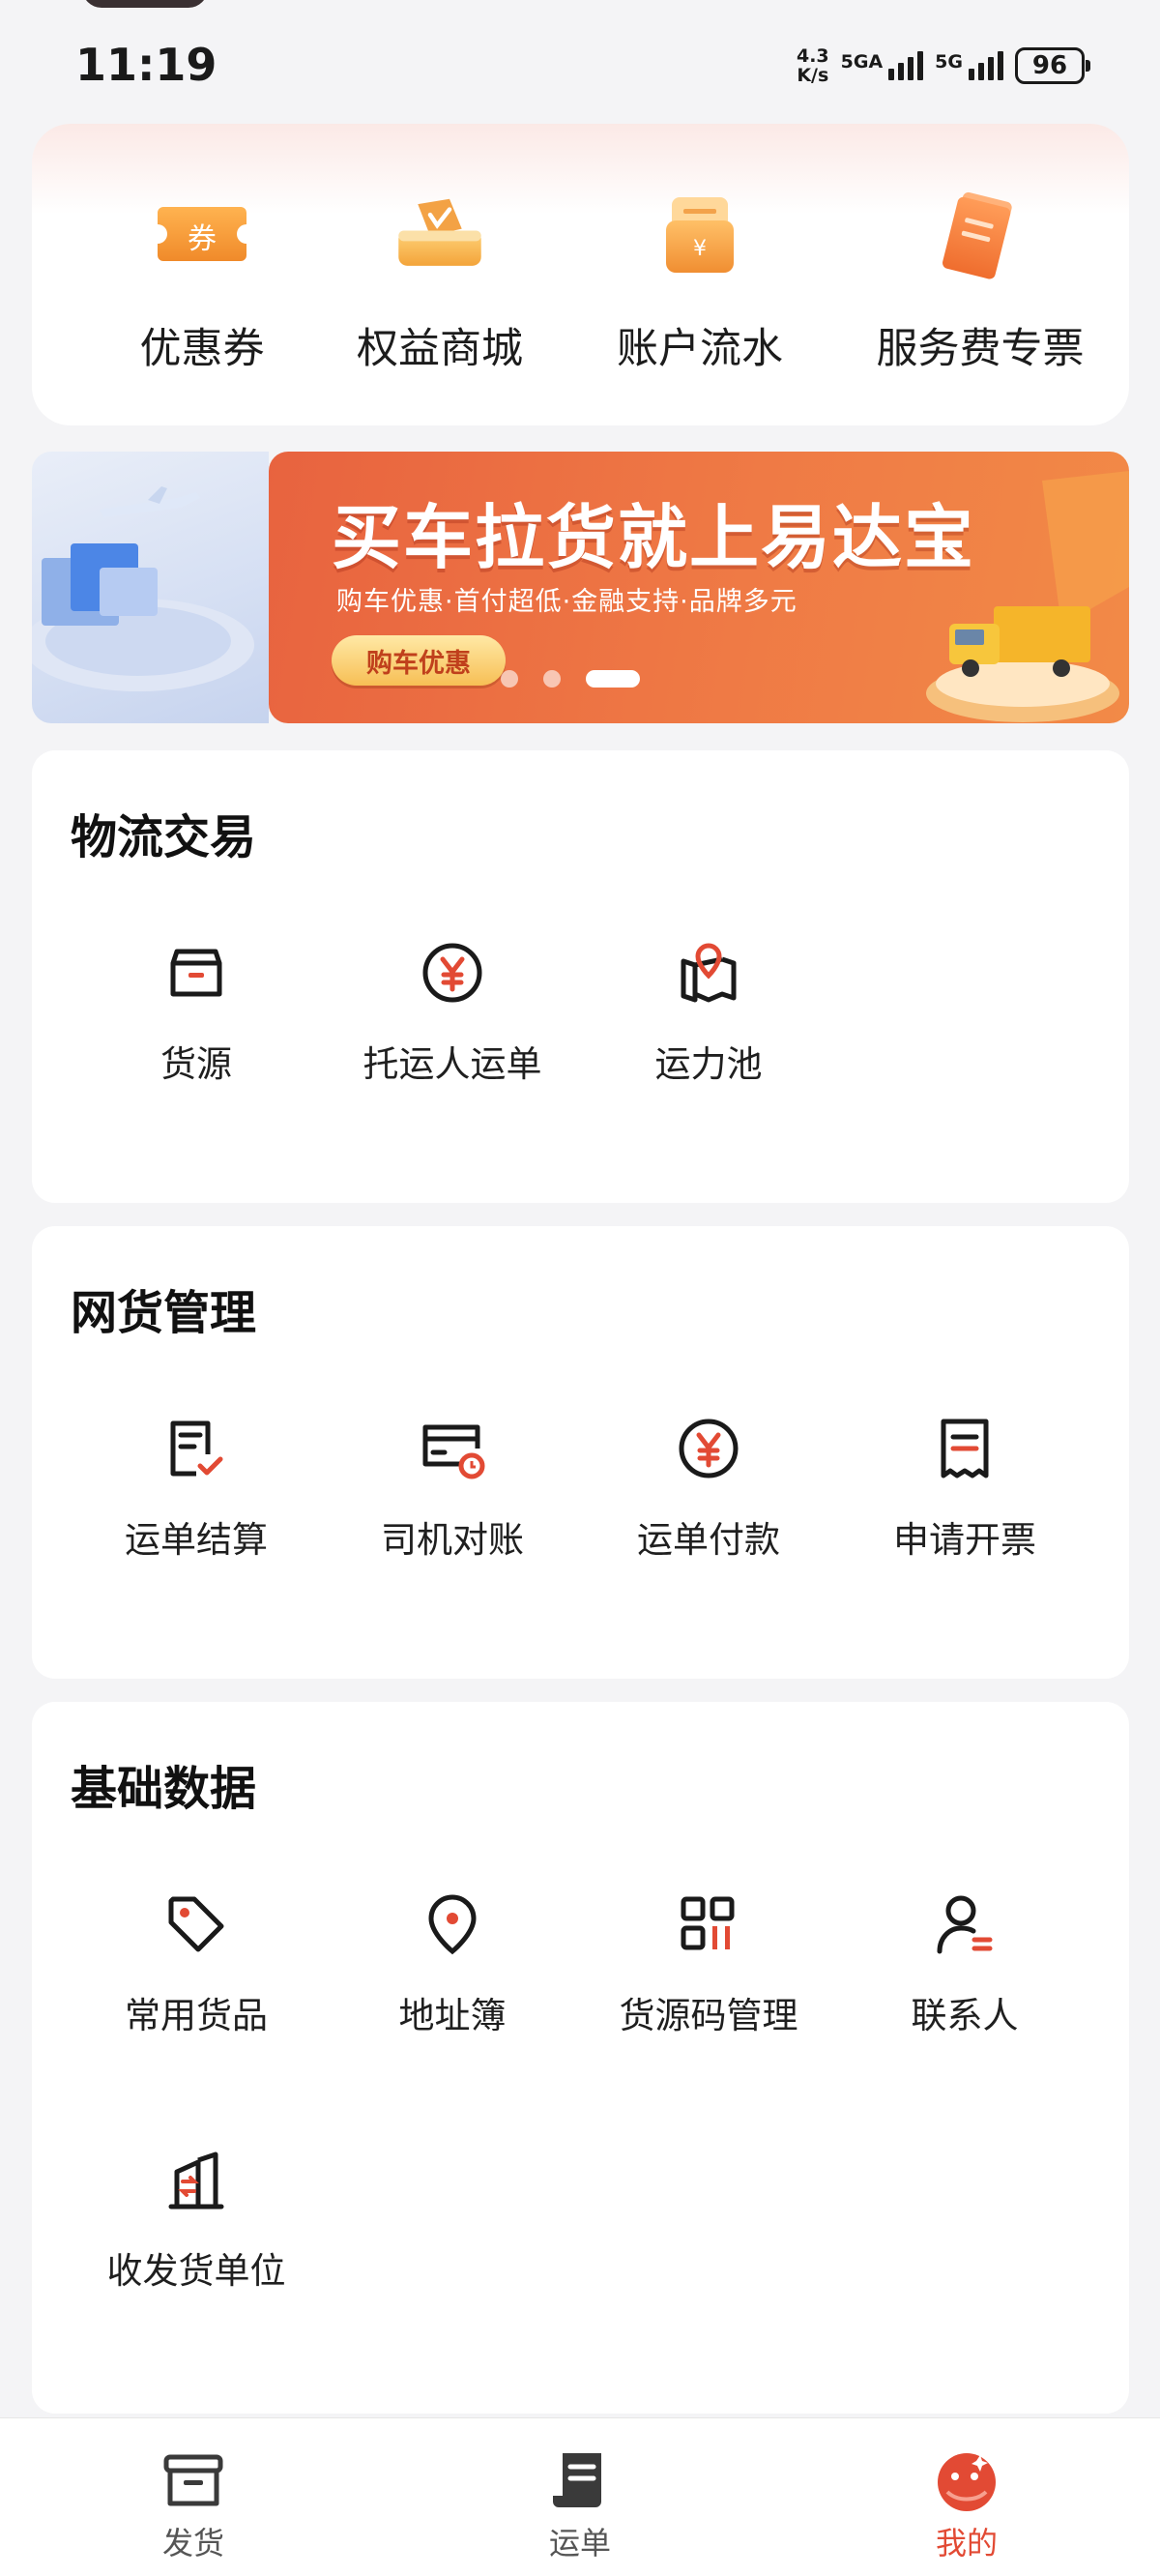 The width and height of the screenshot is (1160, 2576). Describe the element at coordinates (700, 249) in the screenshot. I see `account-icon-text: ¥` at that location.